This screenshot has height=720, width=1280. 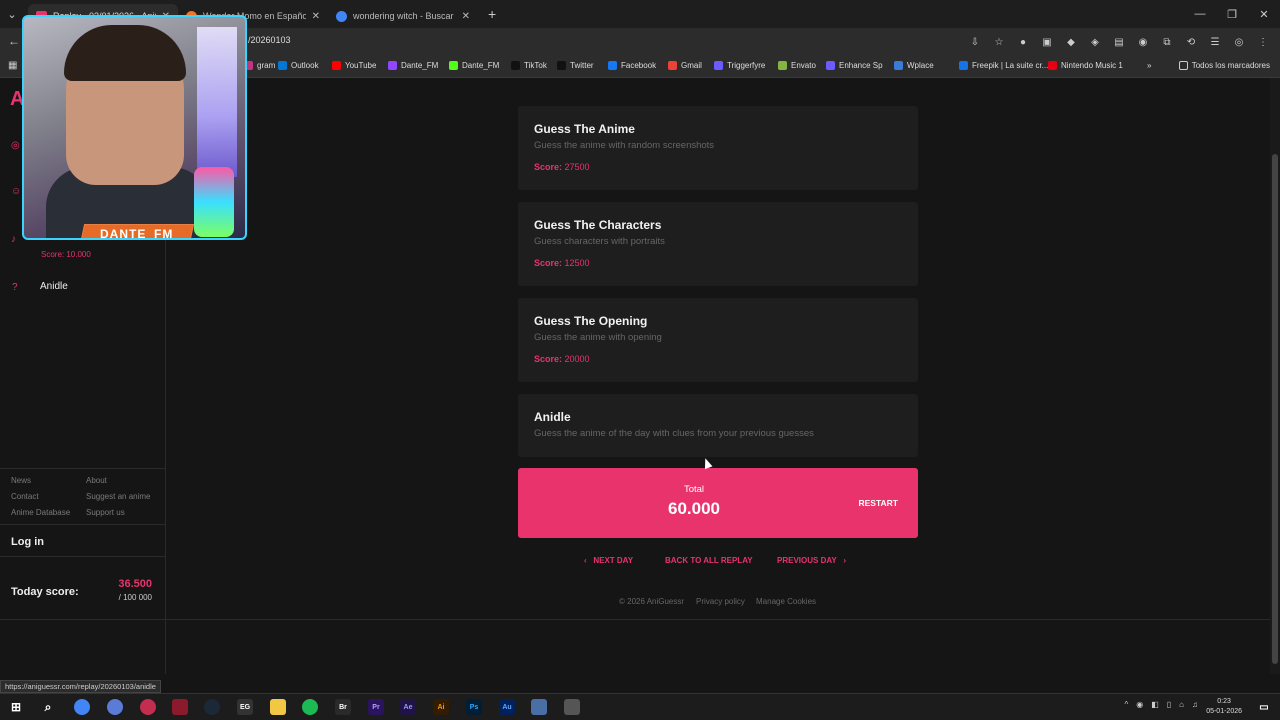 What do you see at coordinates (709, 560) in the screenshot?
I see `back-to-all-replay-link: BACK TO ALL REPLAY` at bounding box center [709, 560].